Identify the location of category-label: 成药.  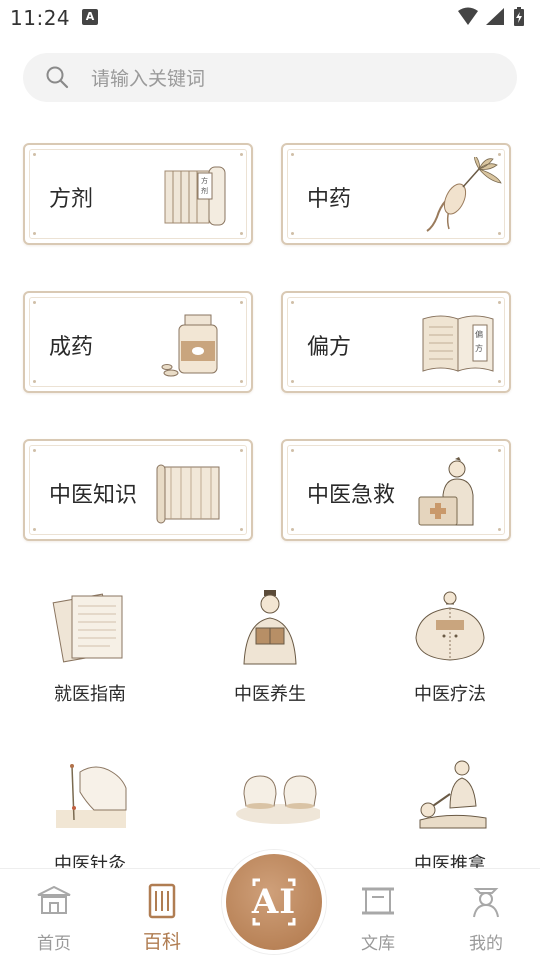
(71, 347).